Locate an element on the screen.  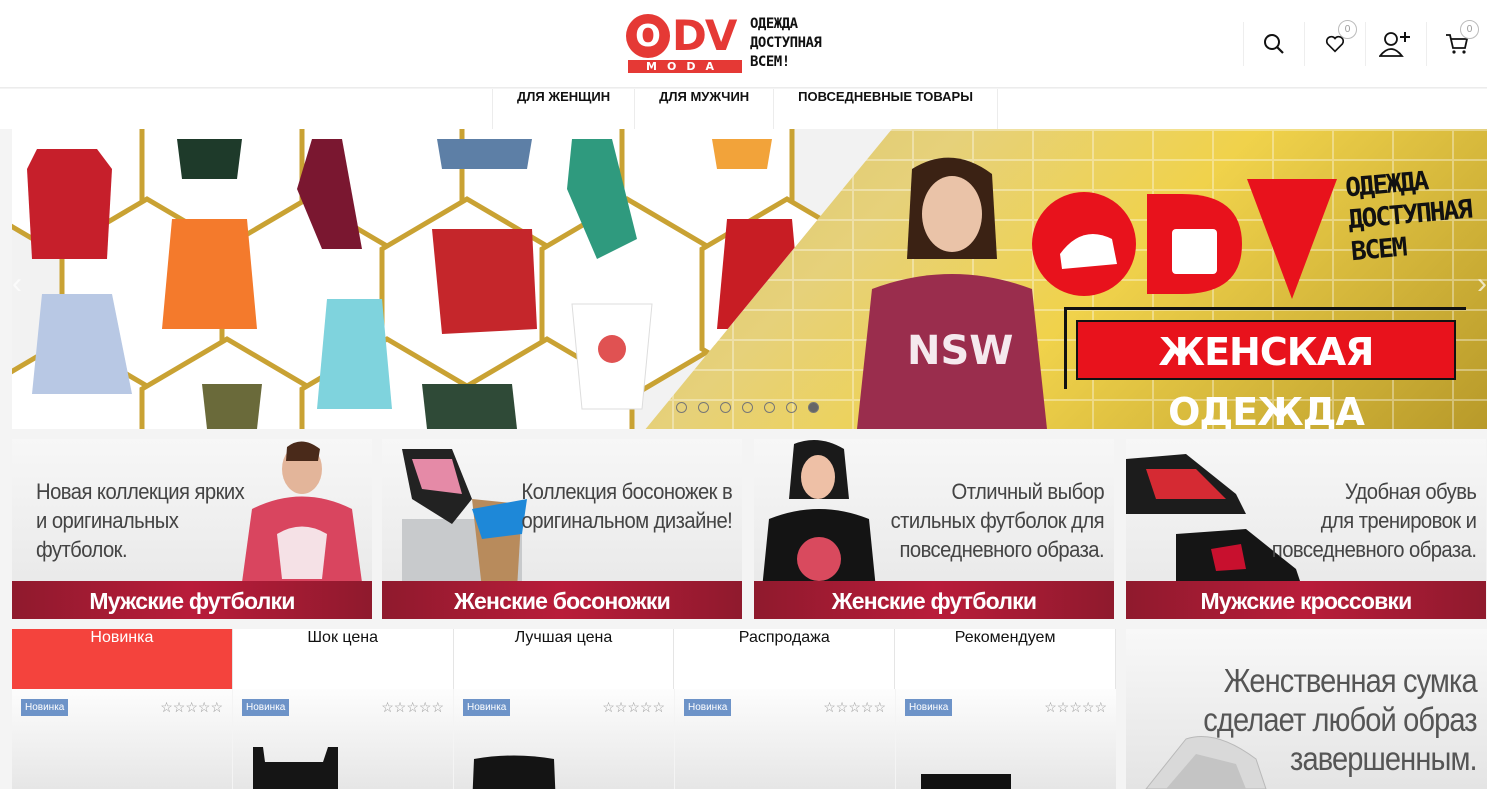
hero-cta-button: ЖЕНСКАЯ ОДЕЖДА is located at coordinates (1266, 374).